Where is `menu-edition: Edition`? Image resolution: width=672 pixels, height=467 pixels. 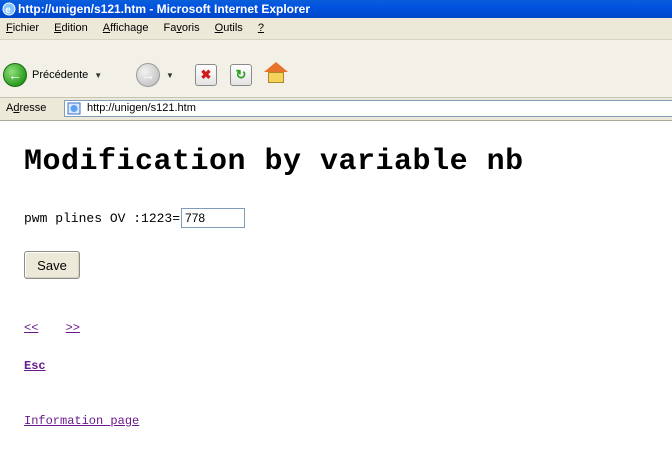
menu-edition: Edition is located at coordinates (71, 28).